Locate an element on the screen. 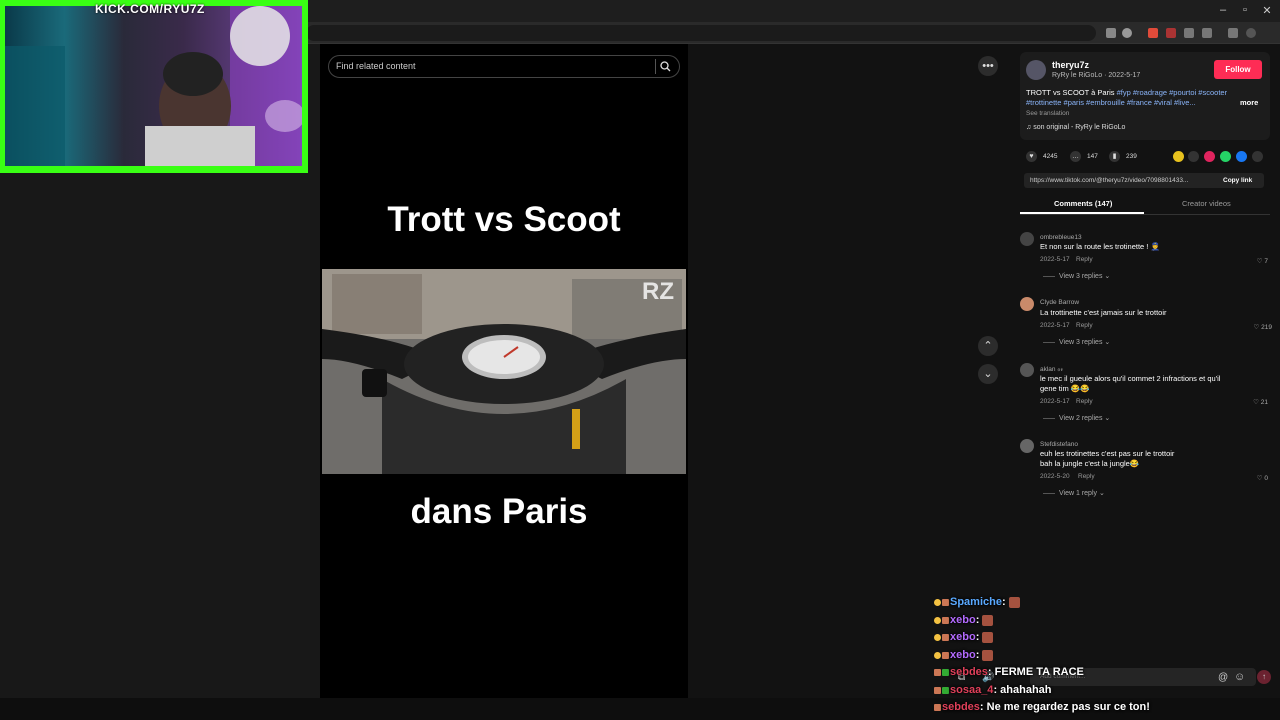 Image resolution: width=1280 pixels, height=720 pixels. mention-icon: @ is located at coordinates (1223, 677).